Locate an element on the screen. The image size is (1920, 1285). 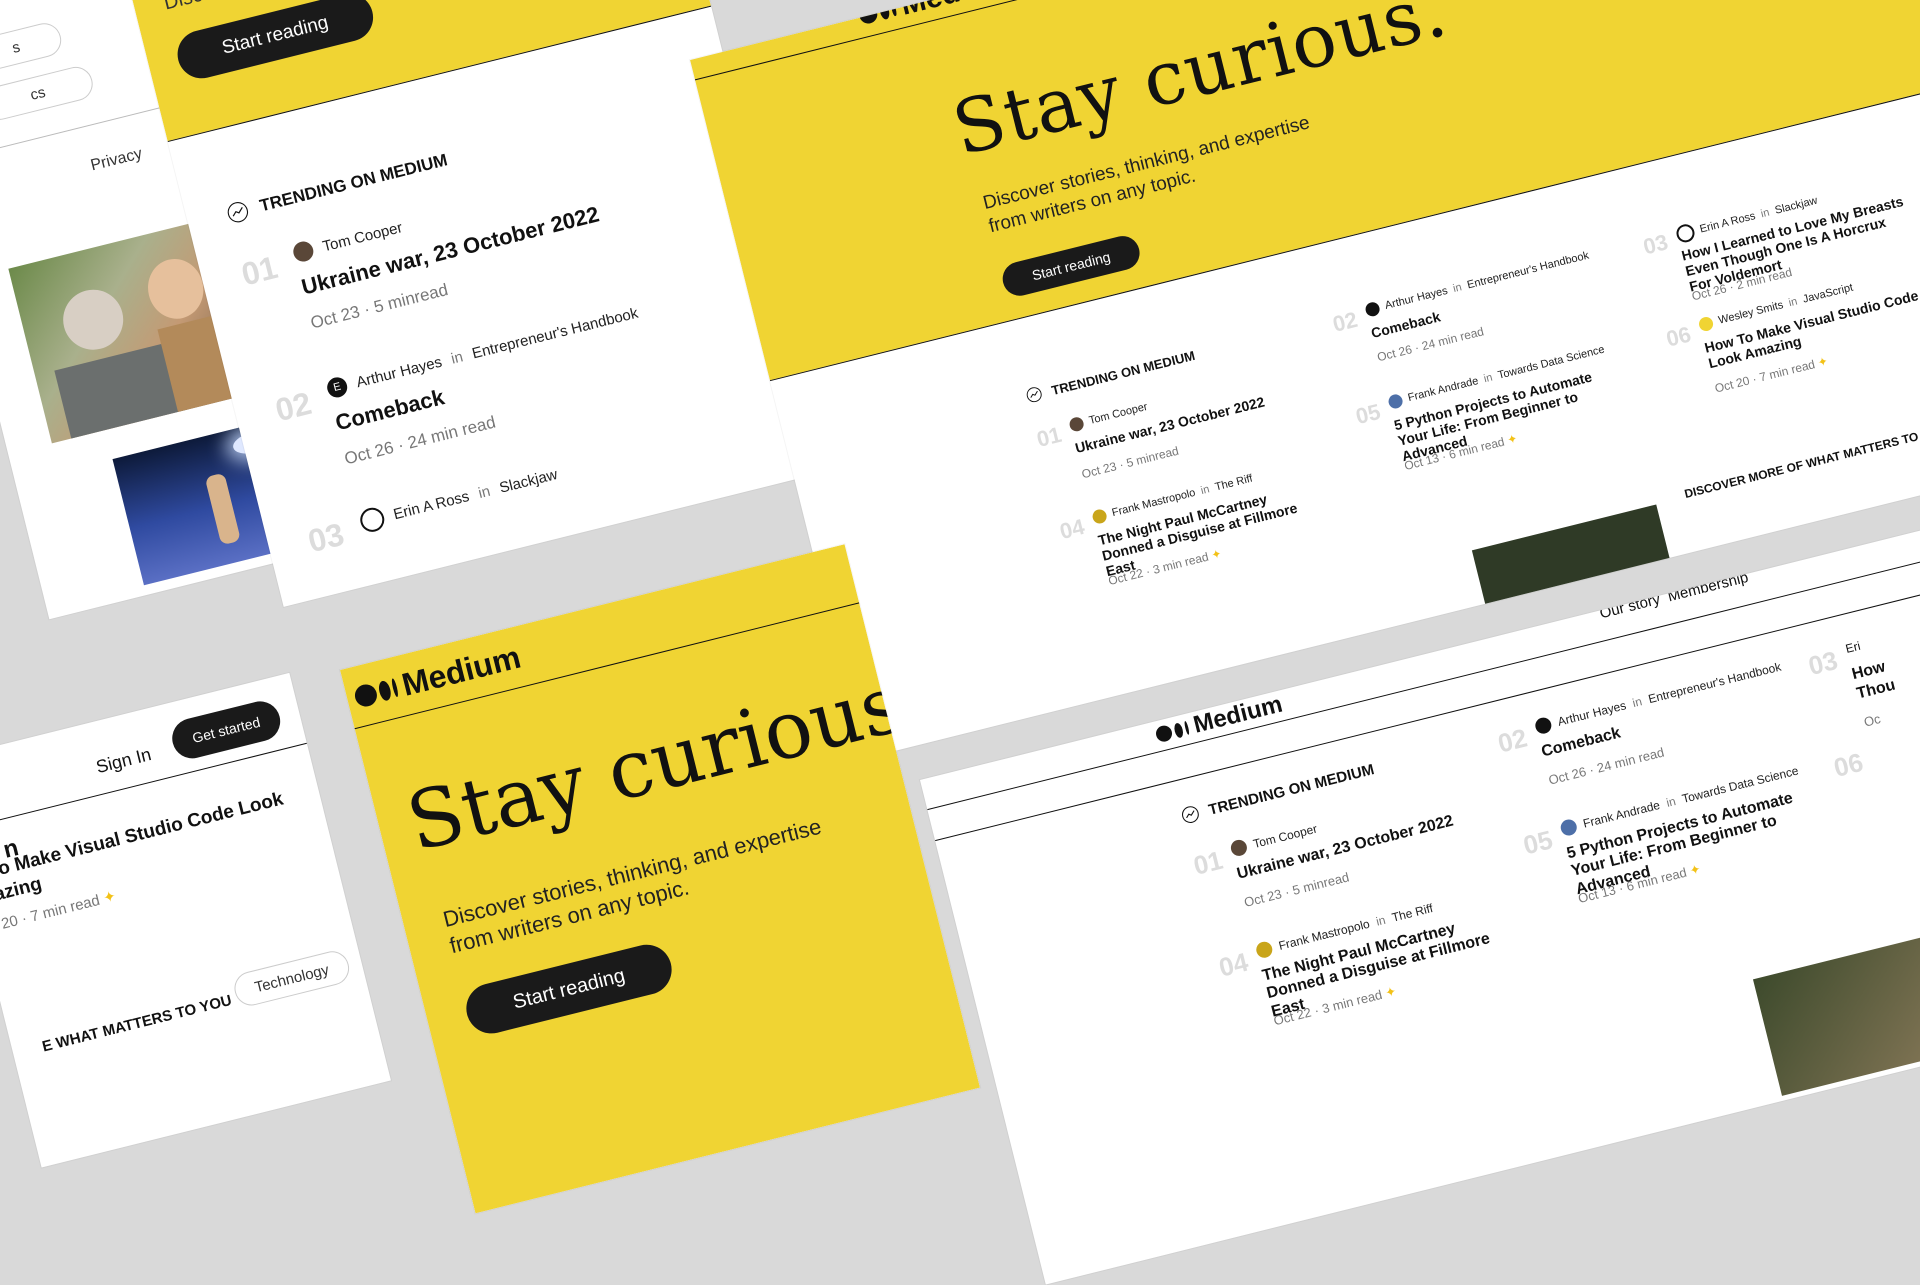
author-line: Erin A Ross in Slackjaw is located at coordinates (458, 498).